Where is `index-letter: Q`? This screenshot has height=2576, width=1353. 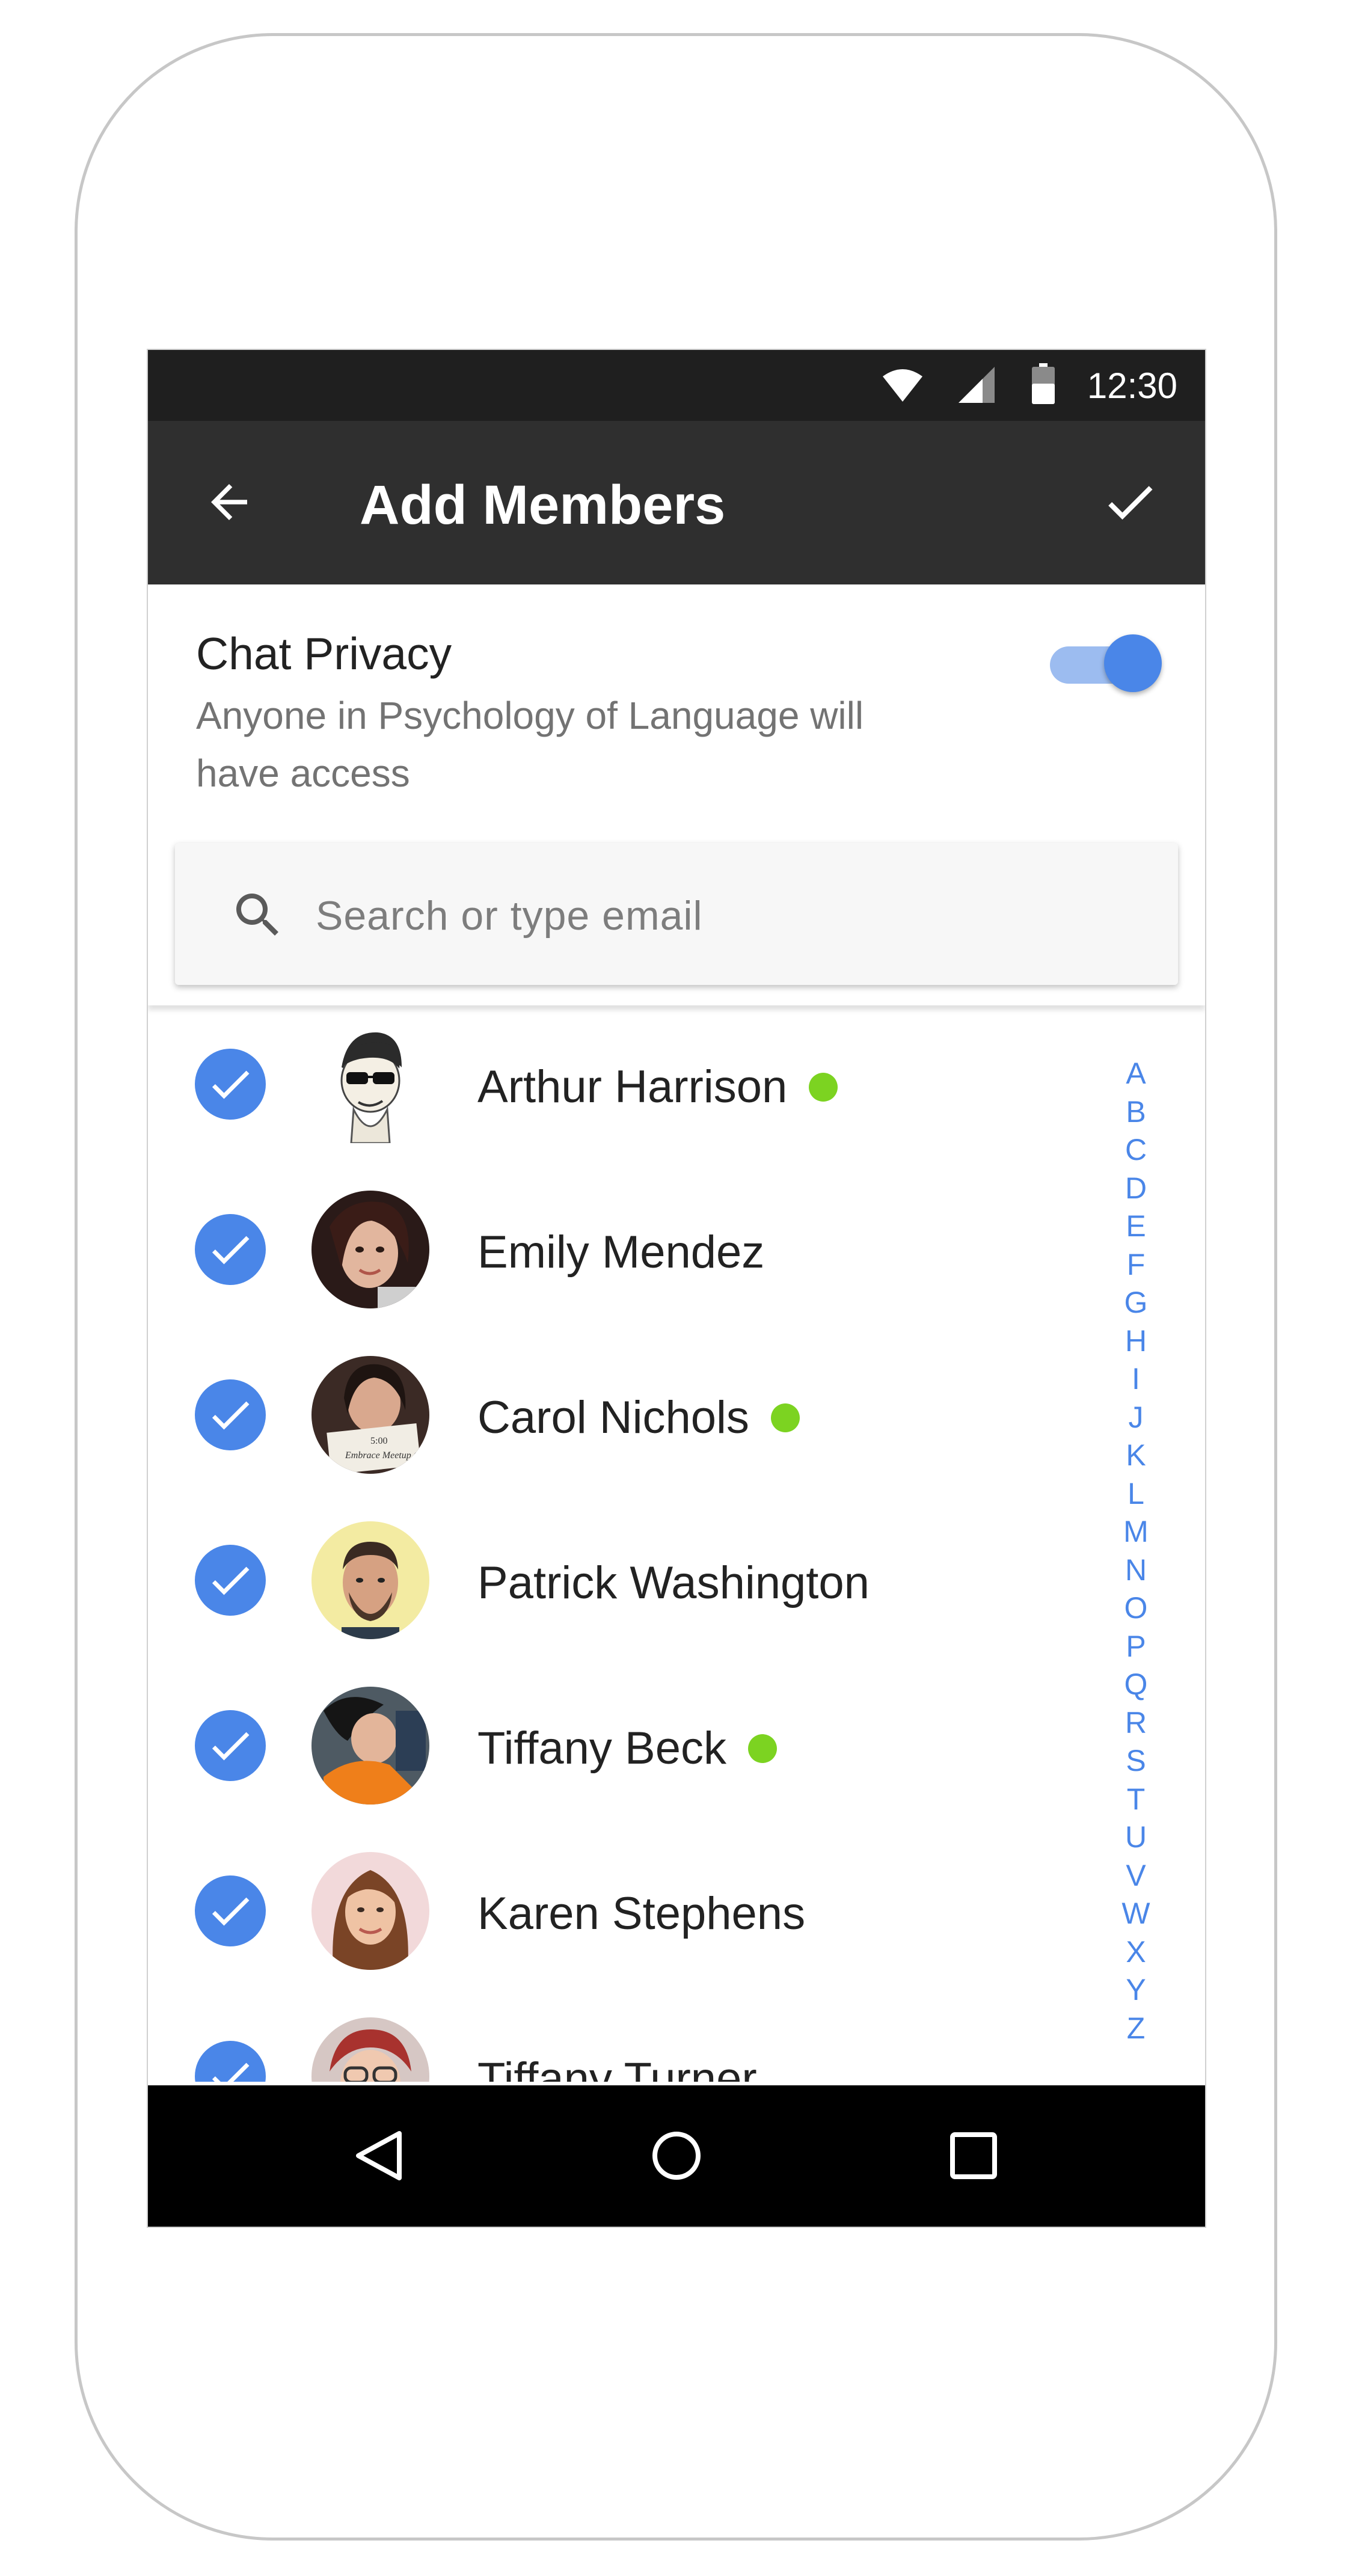
index-letter: Q is located at coordinates (1136, 1685).